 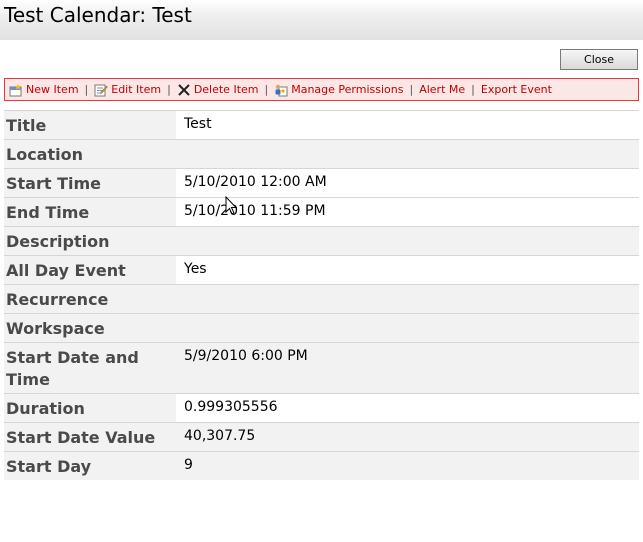 I want to click on export-event-label: Export Event, so click(x=516, y=89).